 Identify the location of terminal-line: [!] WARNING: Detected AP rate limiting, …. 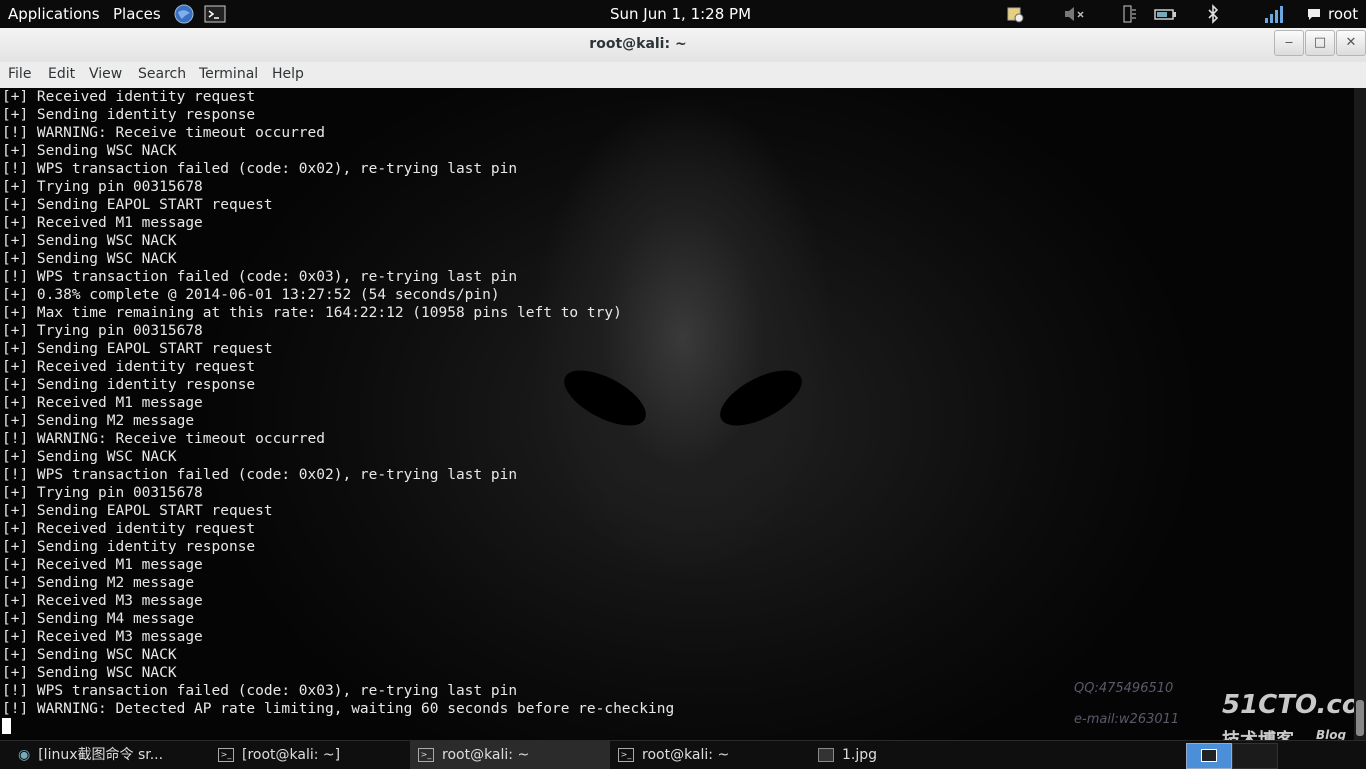
(338, 709).